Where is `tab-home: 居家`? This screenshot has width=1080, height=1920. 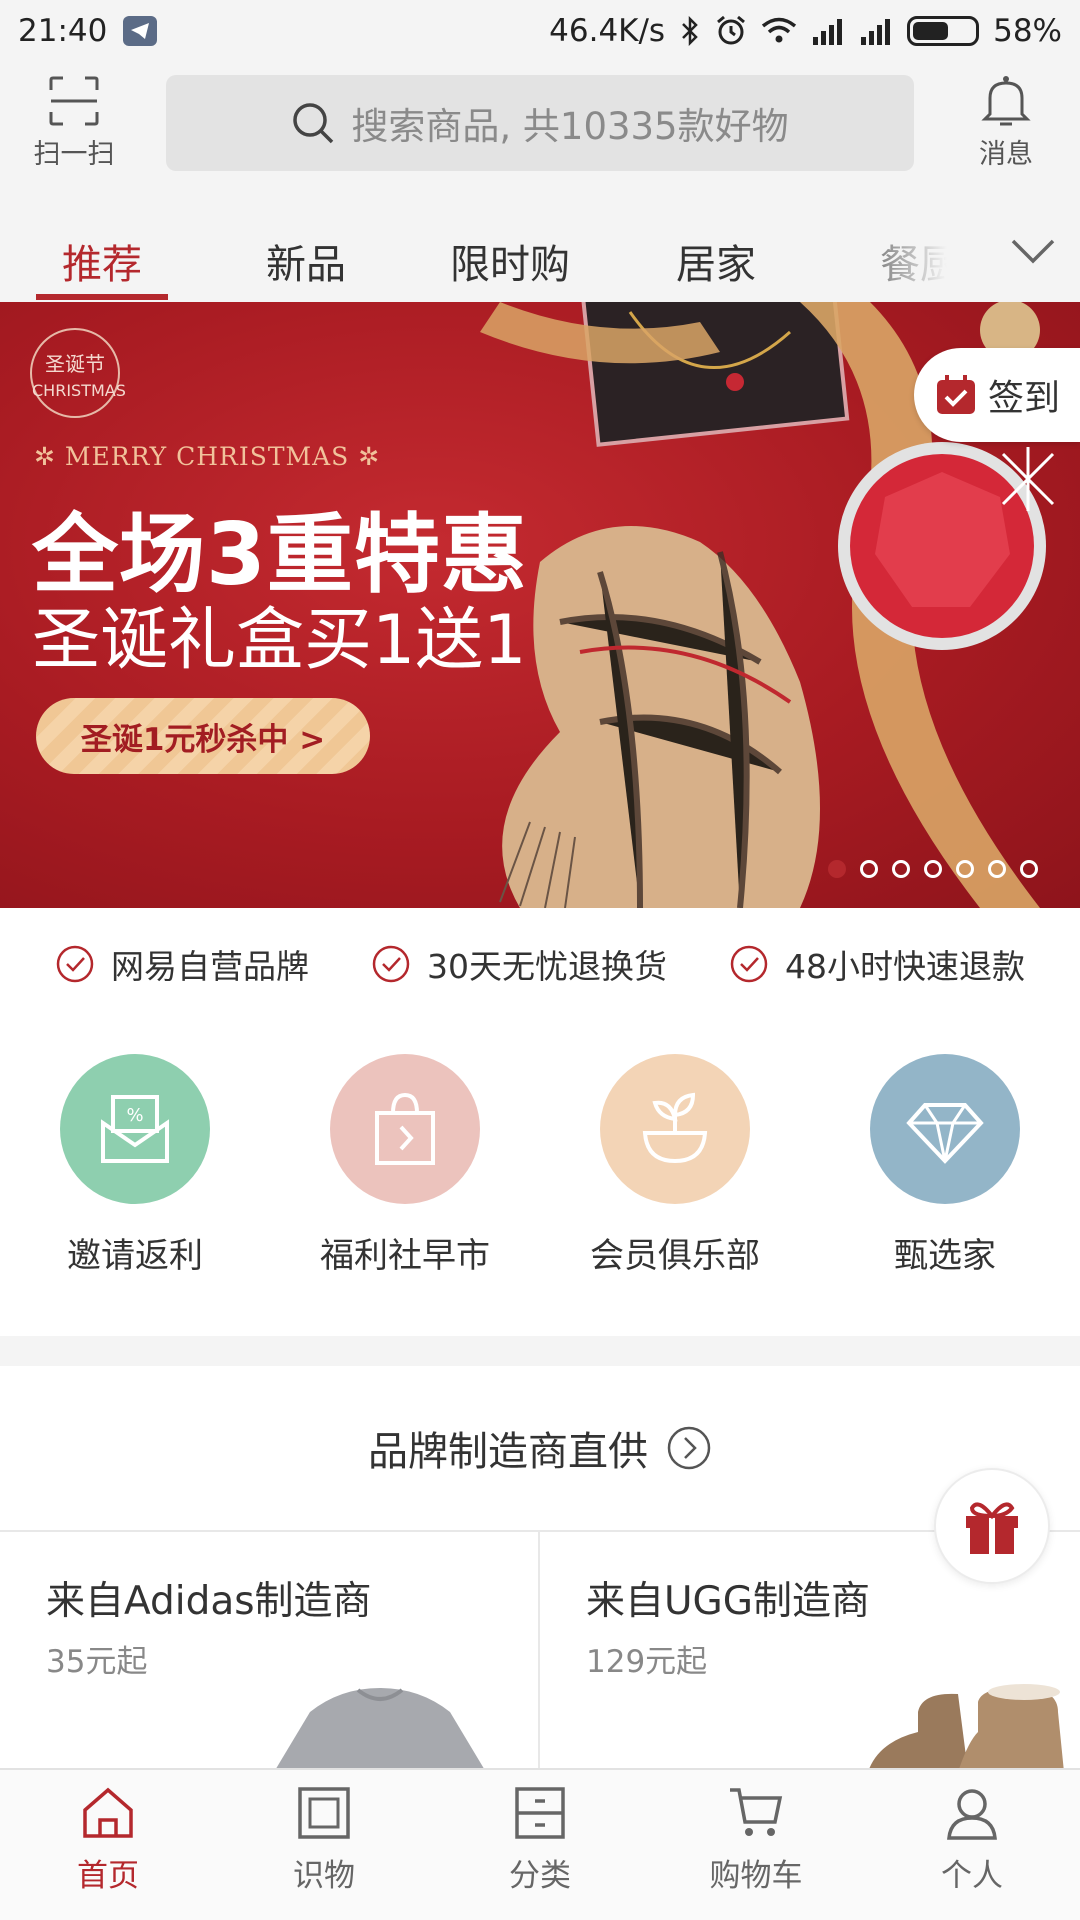 tab-home: 居家 is located at coordinates (716, 261).